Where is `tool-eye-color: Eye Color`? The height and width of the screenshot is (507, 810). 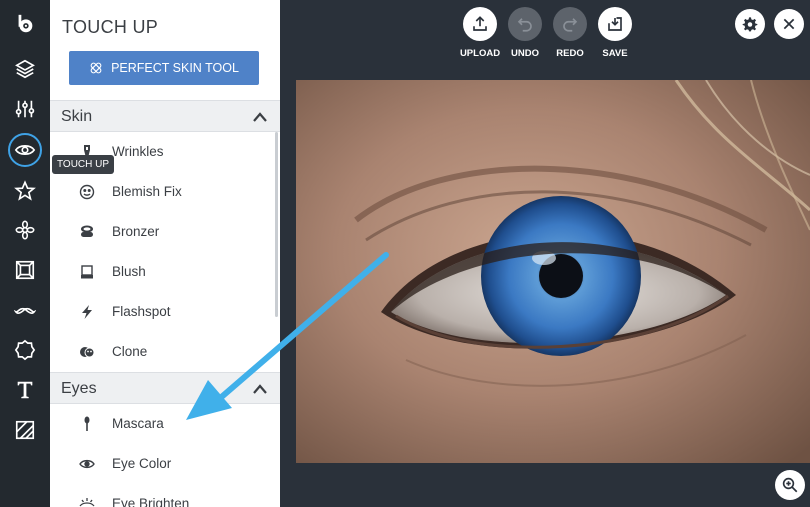
tool-eye-color: Eye Color is located at coordinates (163, 464).